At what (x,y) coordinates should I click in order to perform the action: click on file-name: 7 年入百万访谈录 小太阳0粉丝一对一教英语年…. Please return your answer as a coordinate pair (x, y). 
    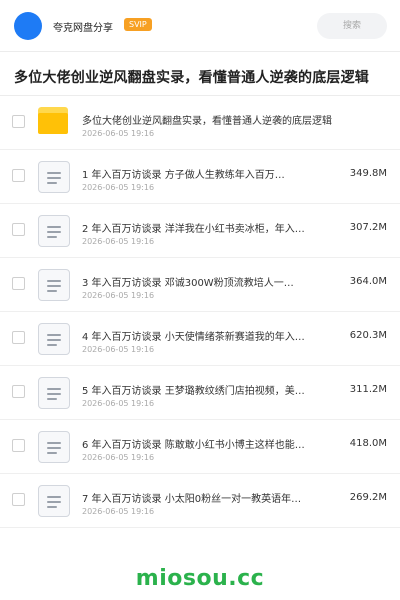
    Looking at the image, I should click on (206, 497).